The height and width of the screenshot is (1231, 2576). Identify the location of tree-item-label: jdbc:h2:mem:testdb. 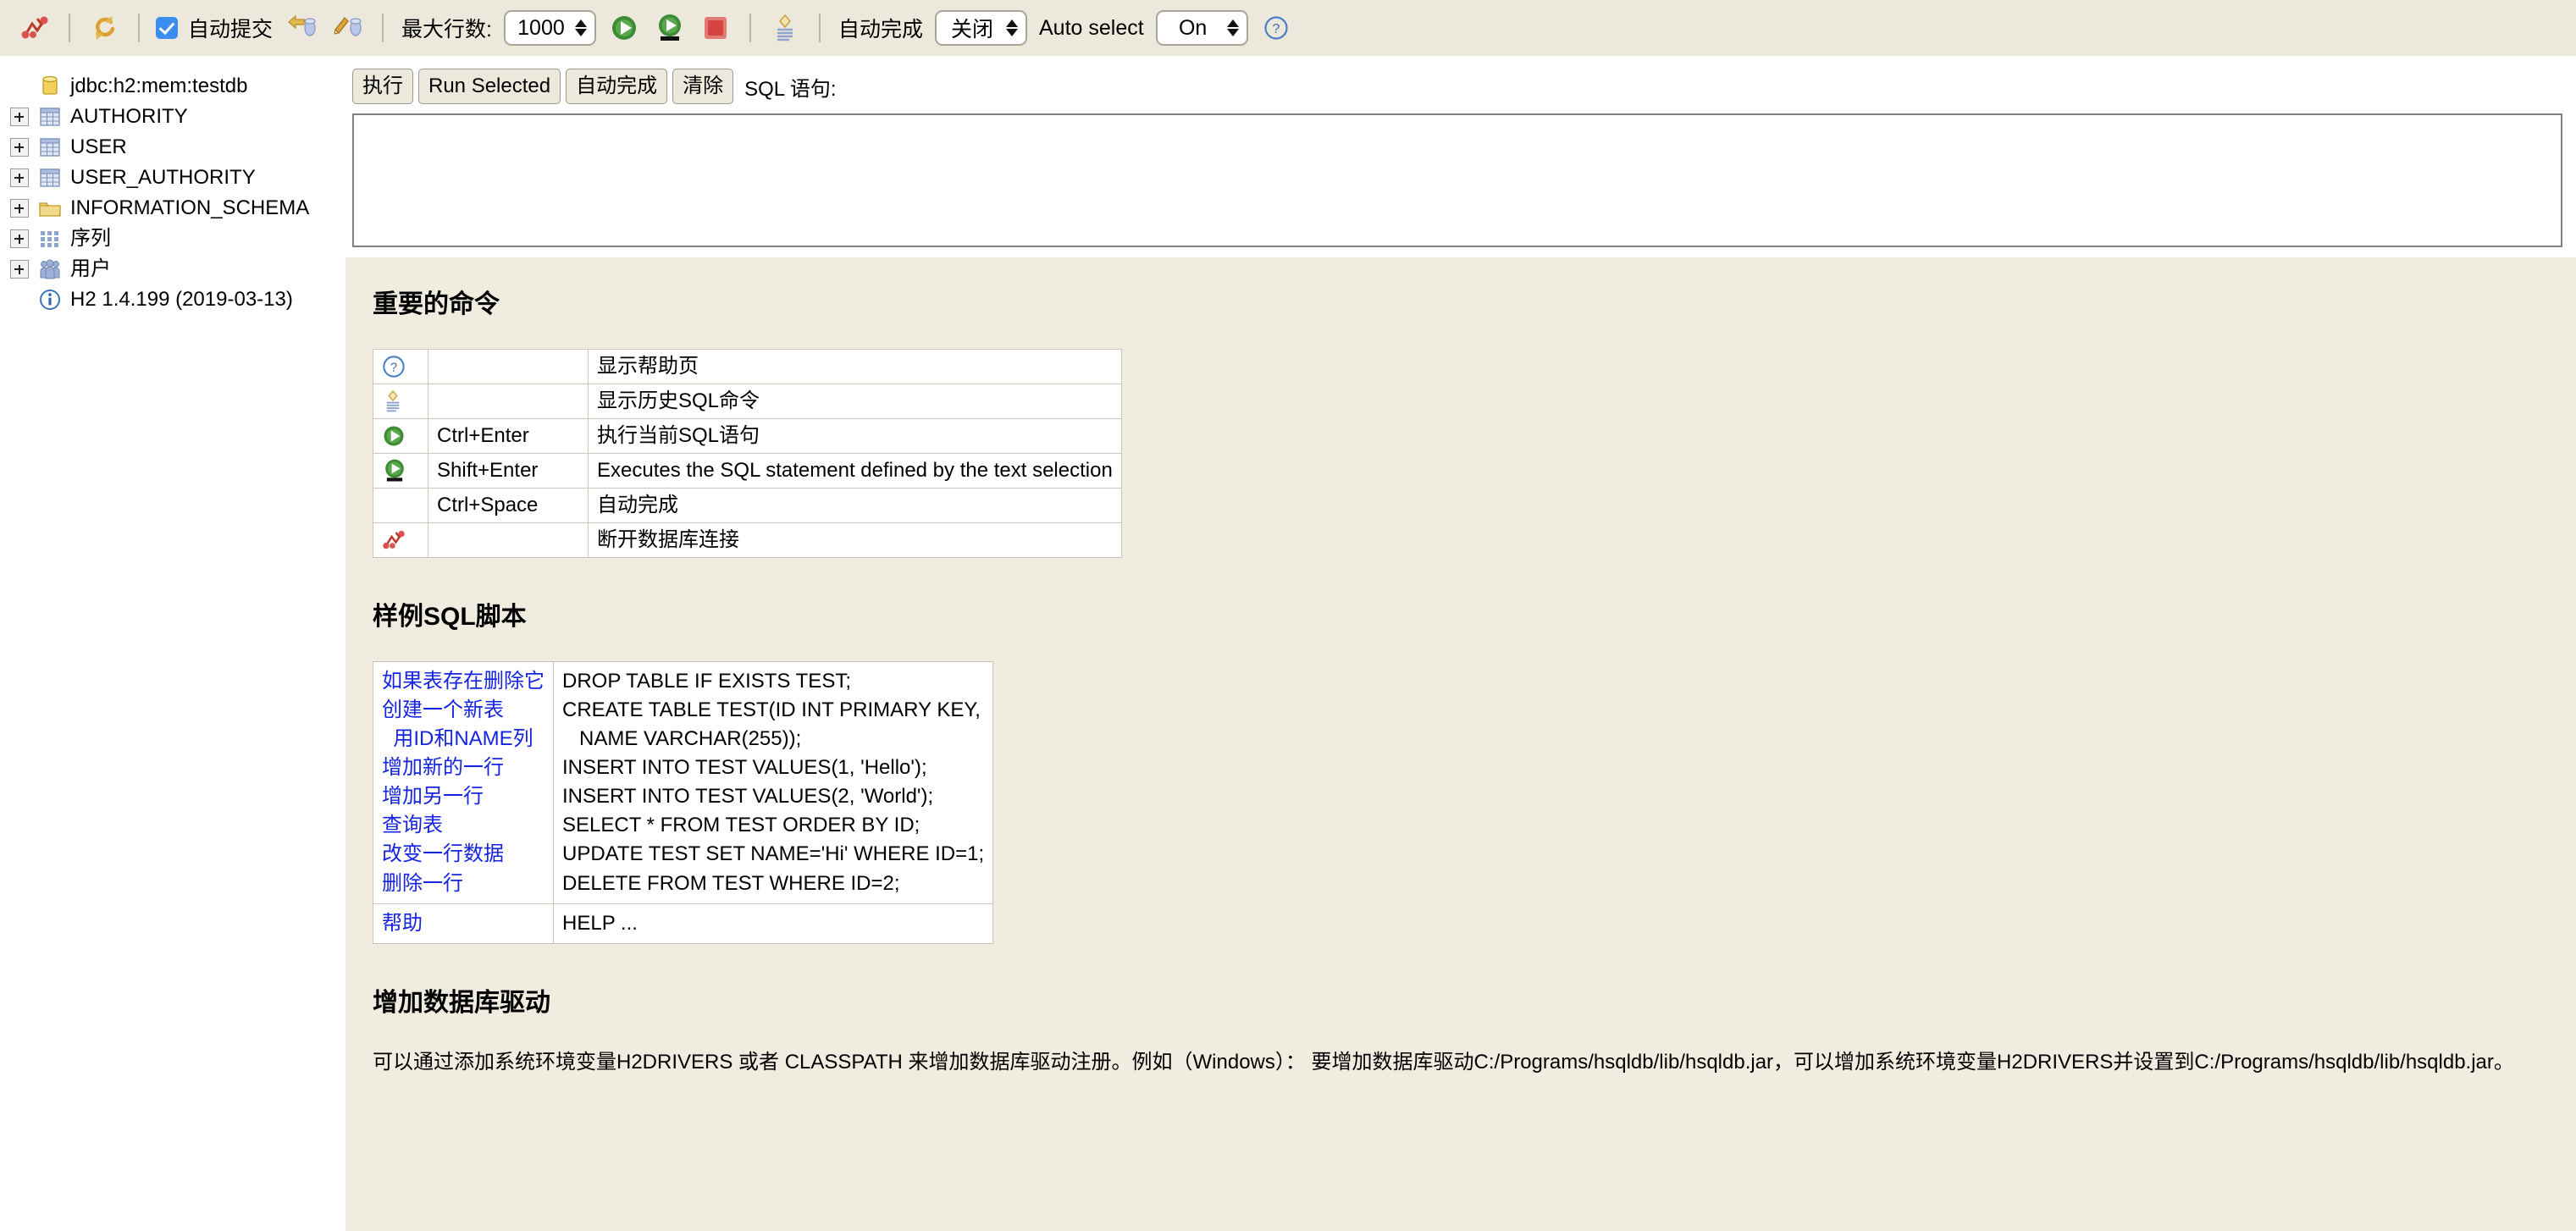
(159, 86).